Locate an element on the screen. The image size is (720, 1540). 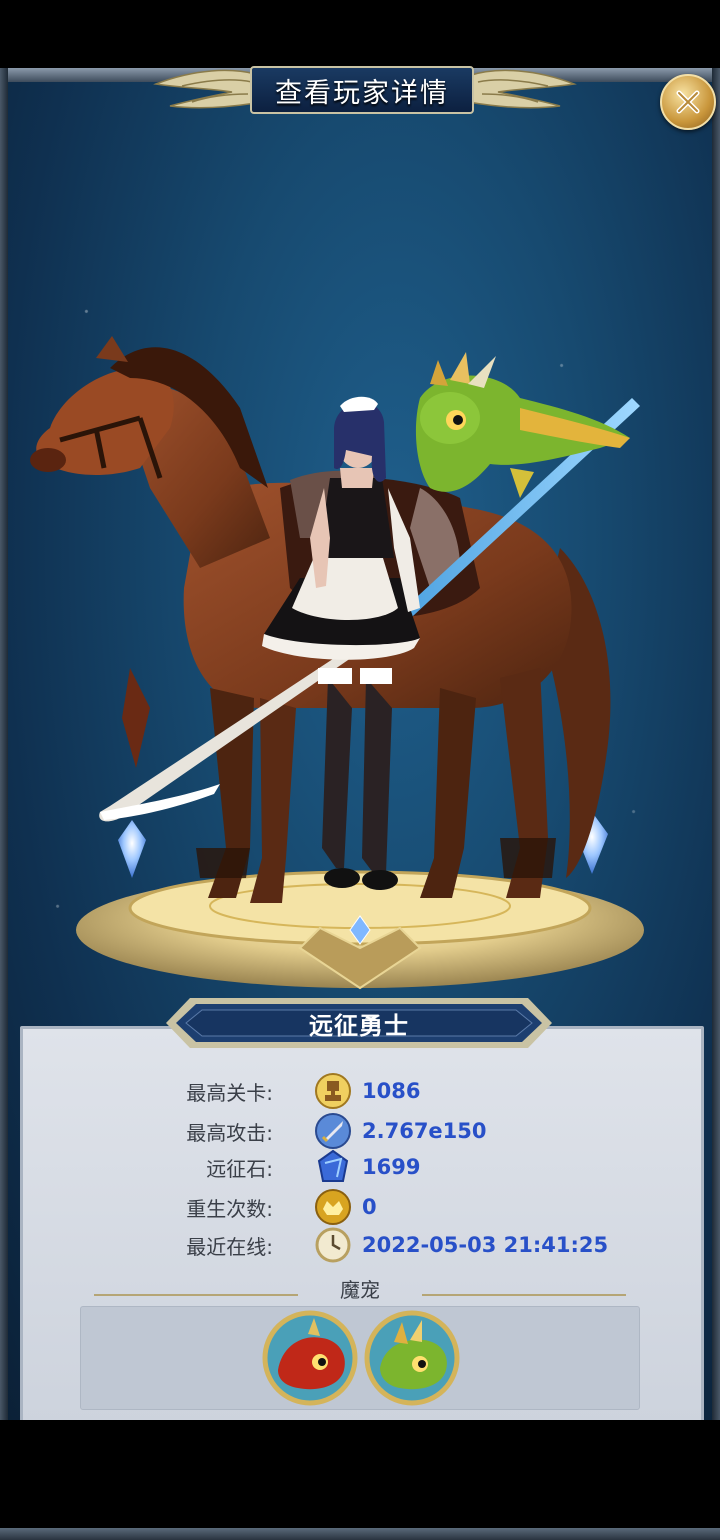
stat-row-expedition-stone: 远征石: 1699 is located at coordinates (360, 1166).